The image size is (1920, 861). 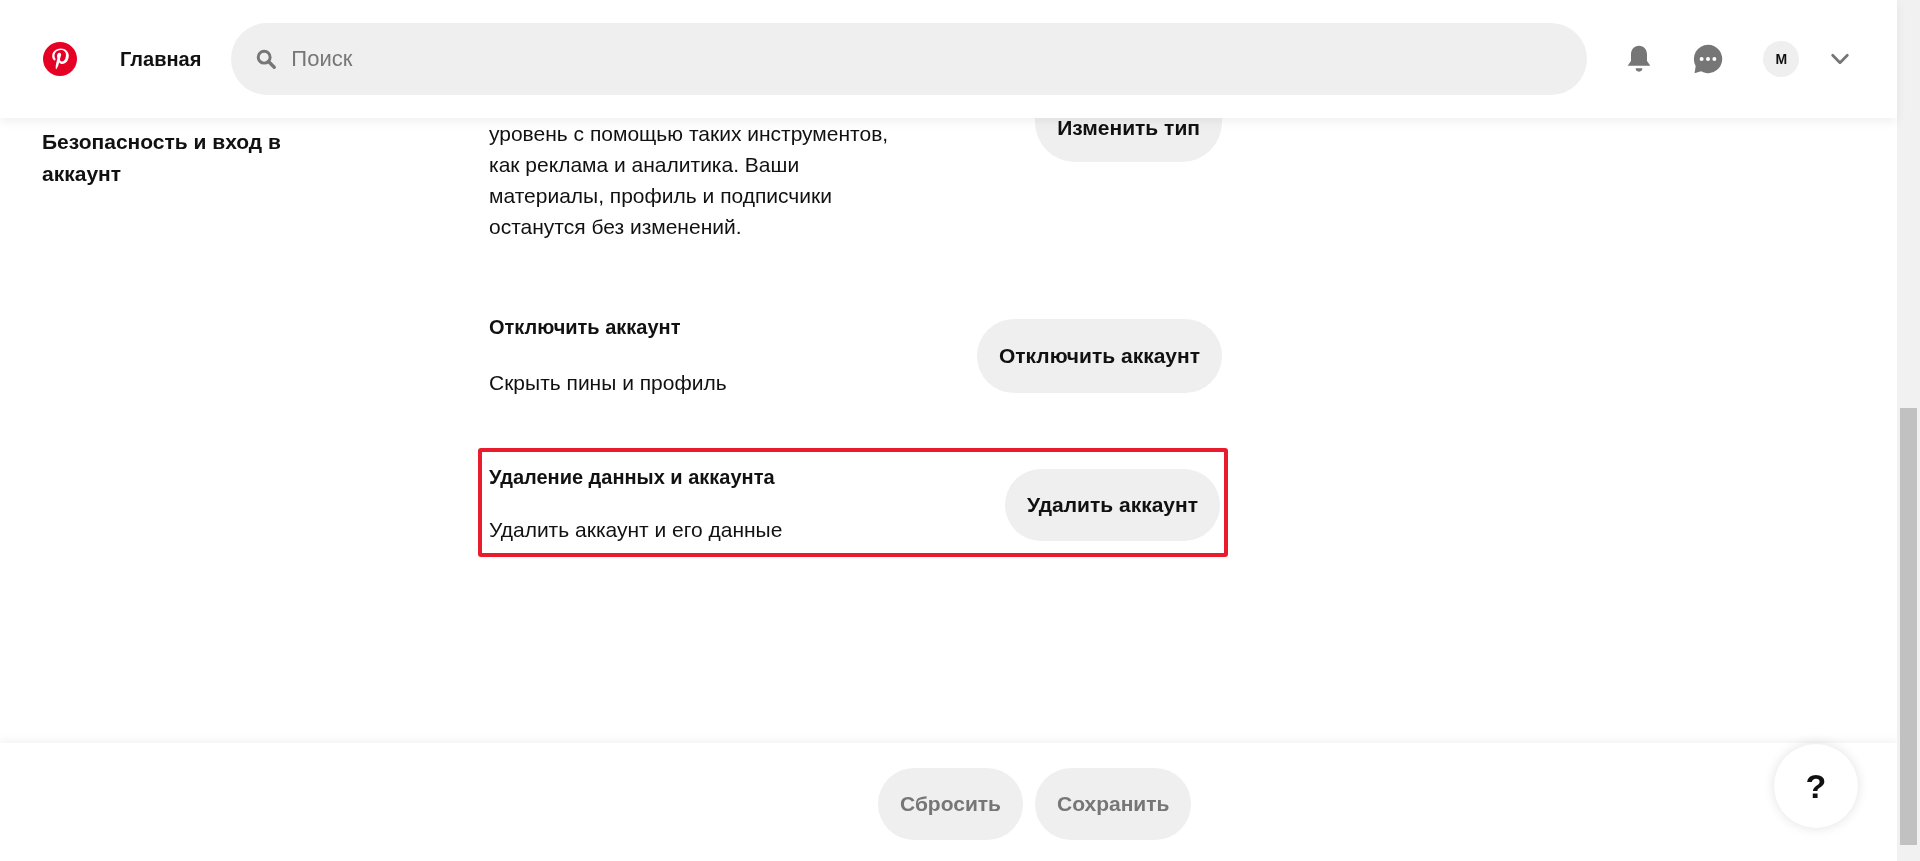 I want to click on action-button: Удалить аккаунт, so click(x=1112, y=504).